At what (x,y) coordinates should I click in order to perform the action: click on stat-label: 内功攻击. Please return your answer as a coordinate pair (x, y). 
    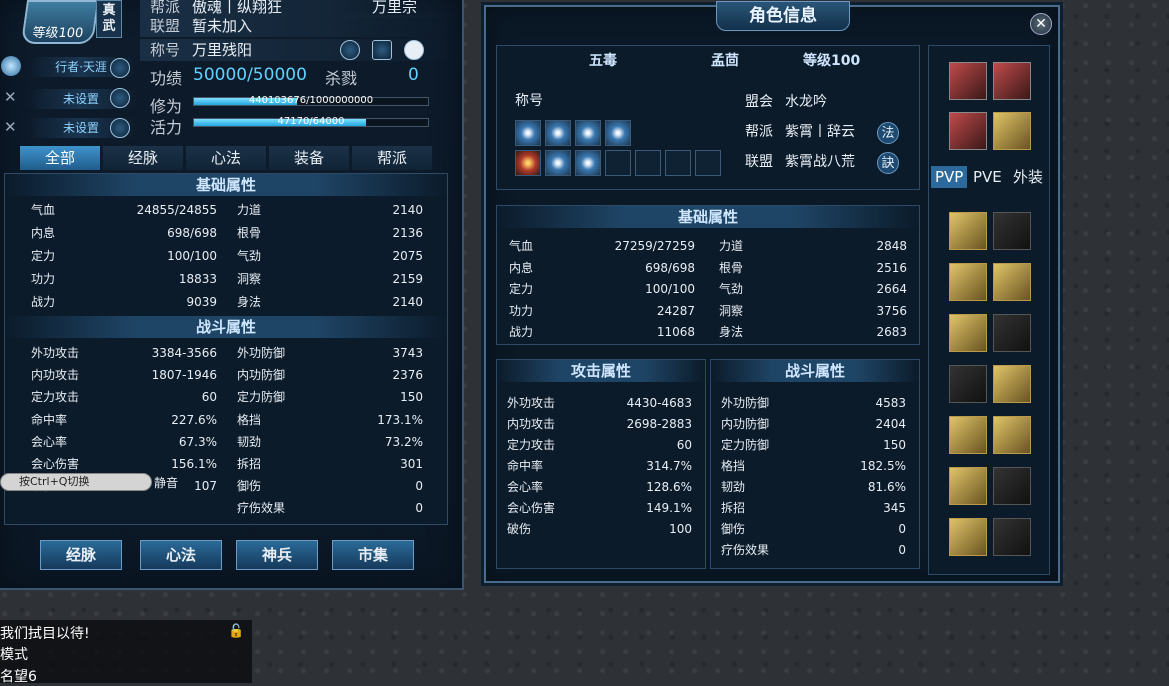
    Looking at the image, I should click on (55, 375).